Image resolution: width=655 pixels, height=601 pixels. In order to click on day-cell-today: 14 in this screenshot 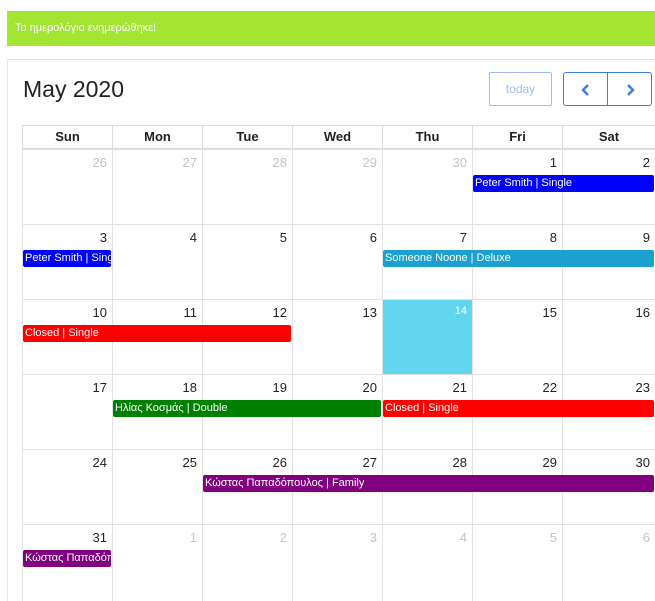, I will do `click(427, 336)`.